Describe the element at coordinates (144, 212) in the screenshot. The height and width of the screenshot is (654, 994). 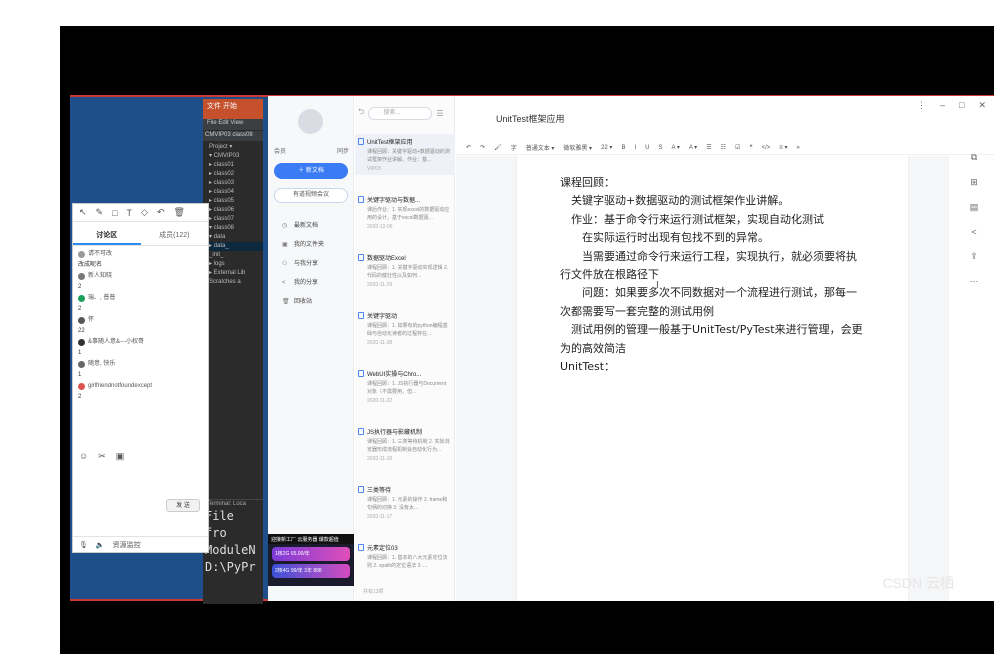
I see `eraser-icon: ◇` at that location.